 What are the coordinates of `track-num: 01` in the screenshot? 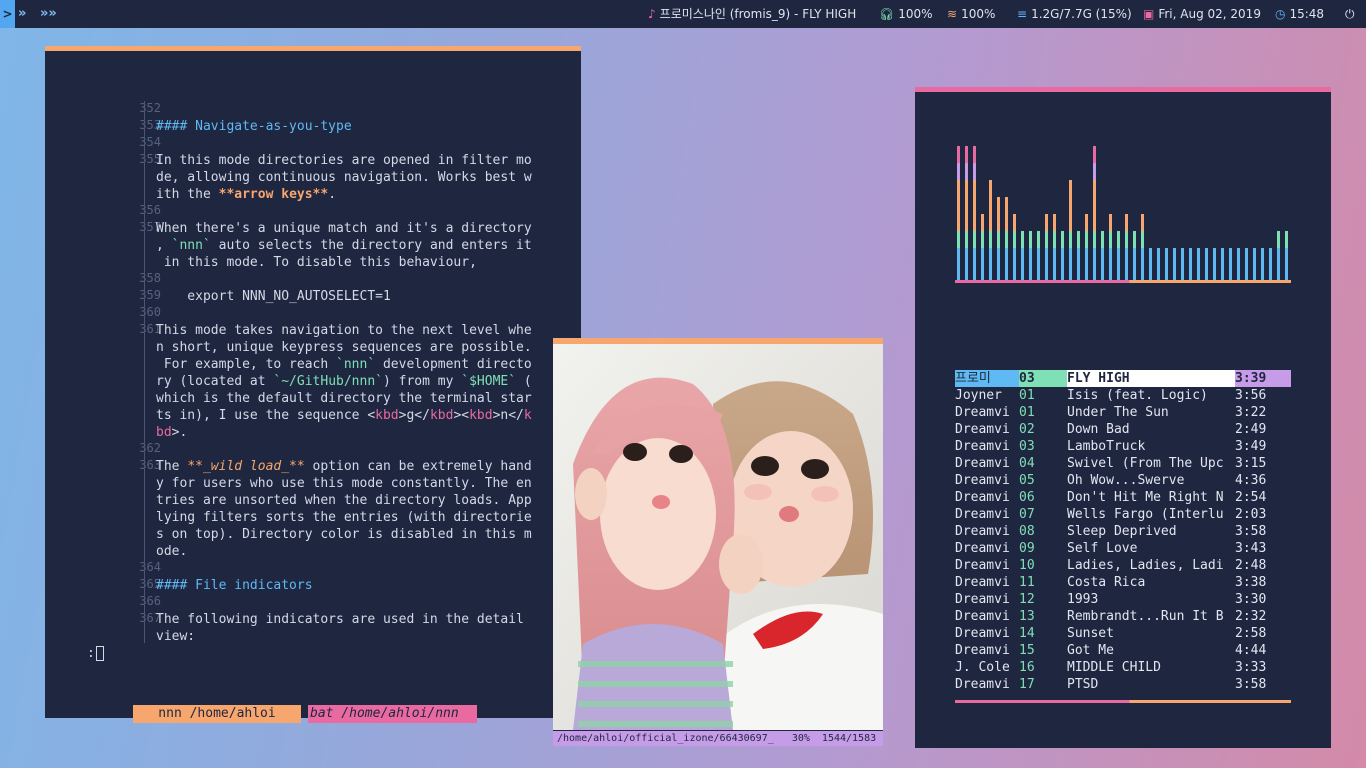 It's located at (1027, 412).